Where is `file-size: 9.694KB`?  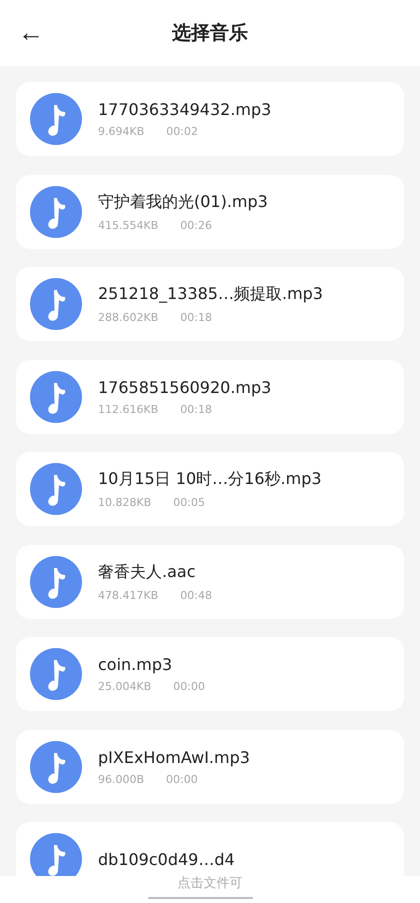
file-size: 9.694KB is located at coordinates (121, 131).